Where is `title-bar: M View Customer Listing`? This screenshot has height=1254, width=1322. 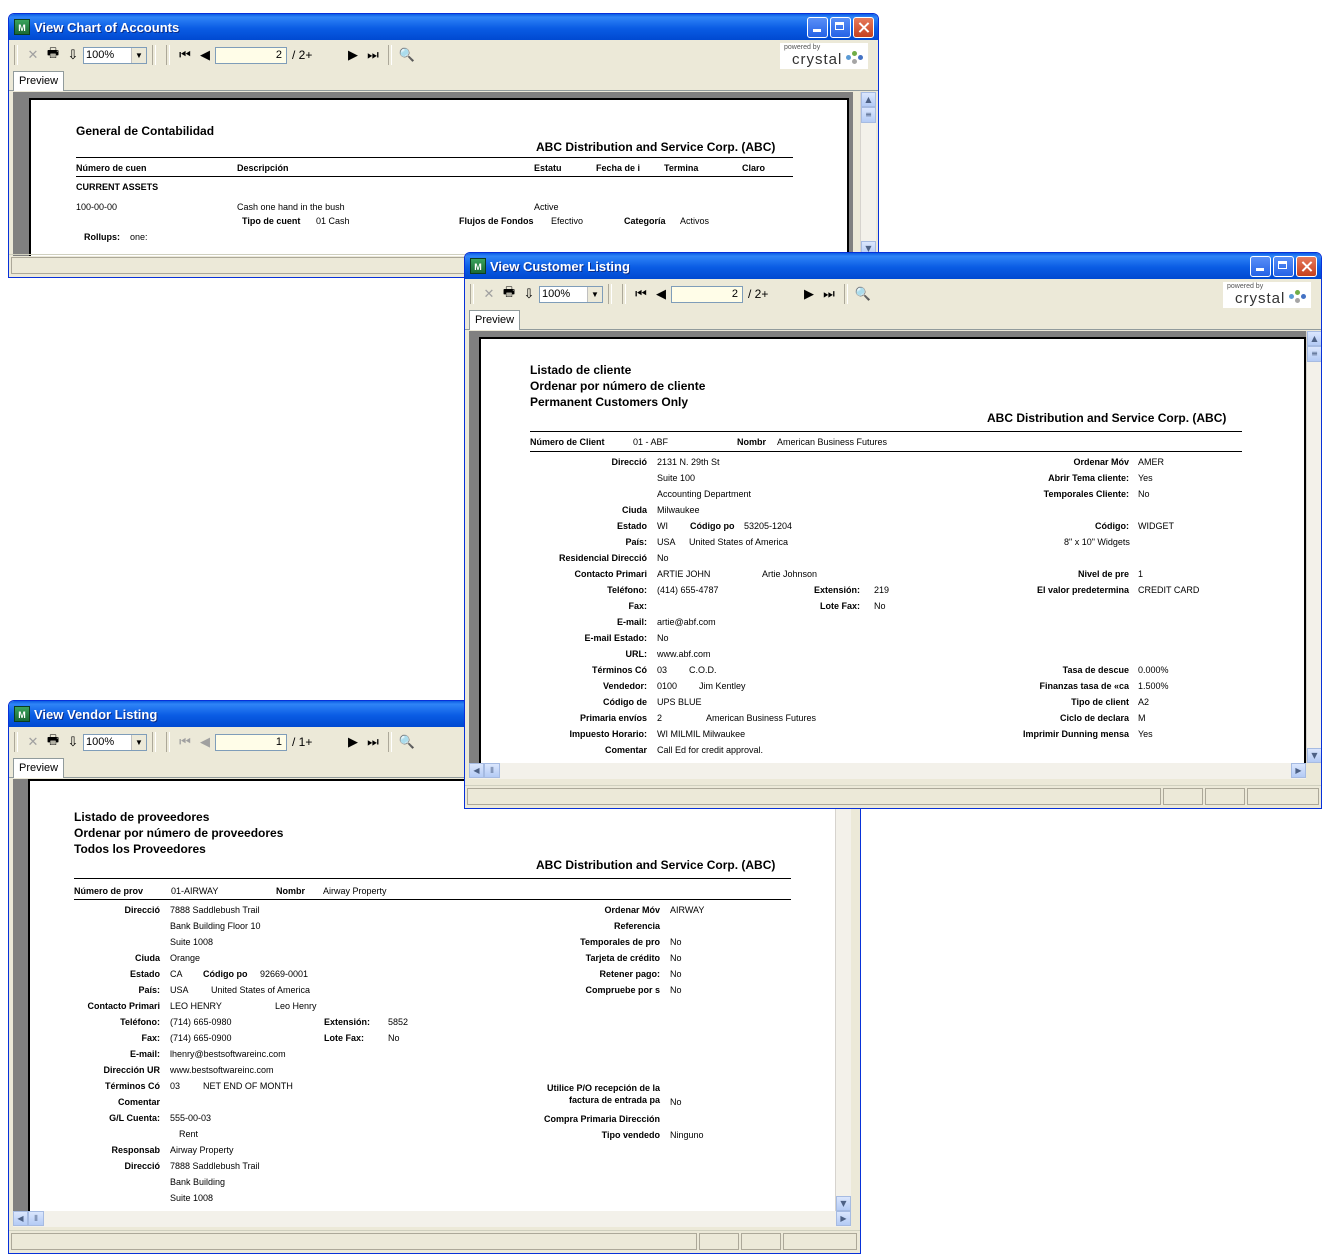 title-bar: M View Customer Listing is located at coordinates (893, 266).